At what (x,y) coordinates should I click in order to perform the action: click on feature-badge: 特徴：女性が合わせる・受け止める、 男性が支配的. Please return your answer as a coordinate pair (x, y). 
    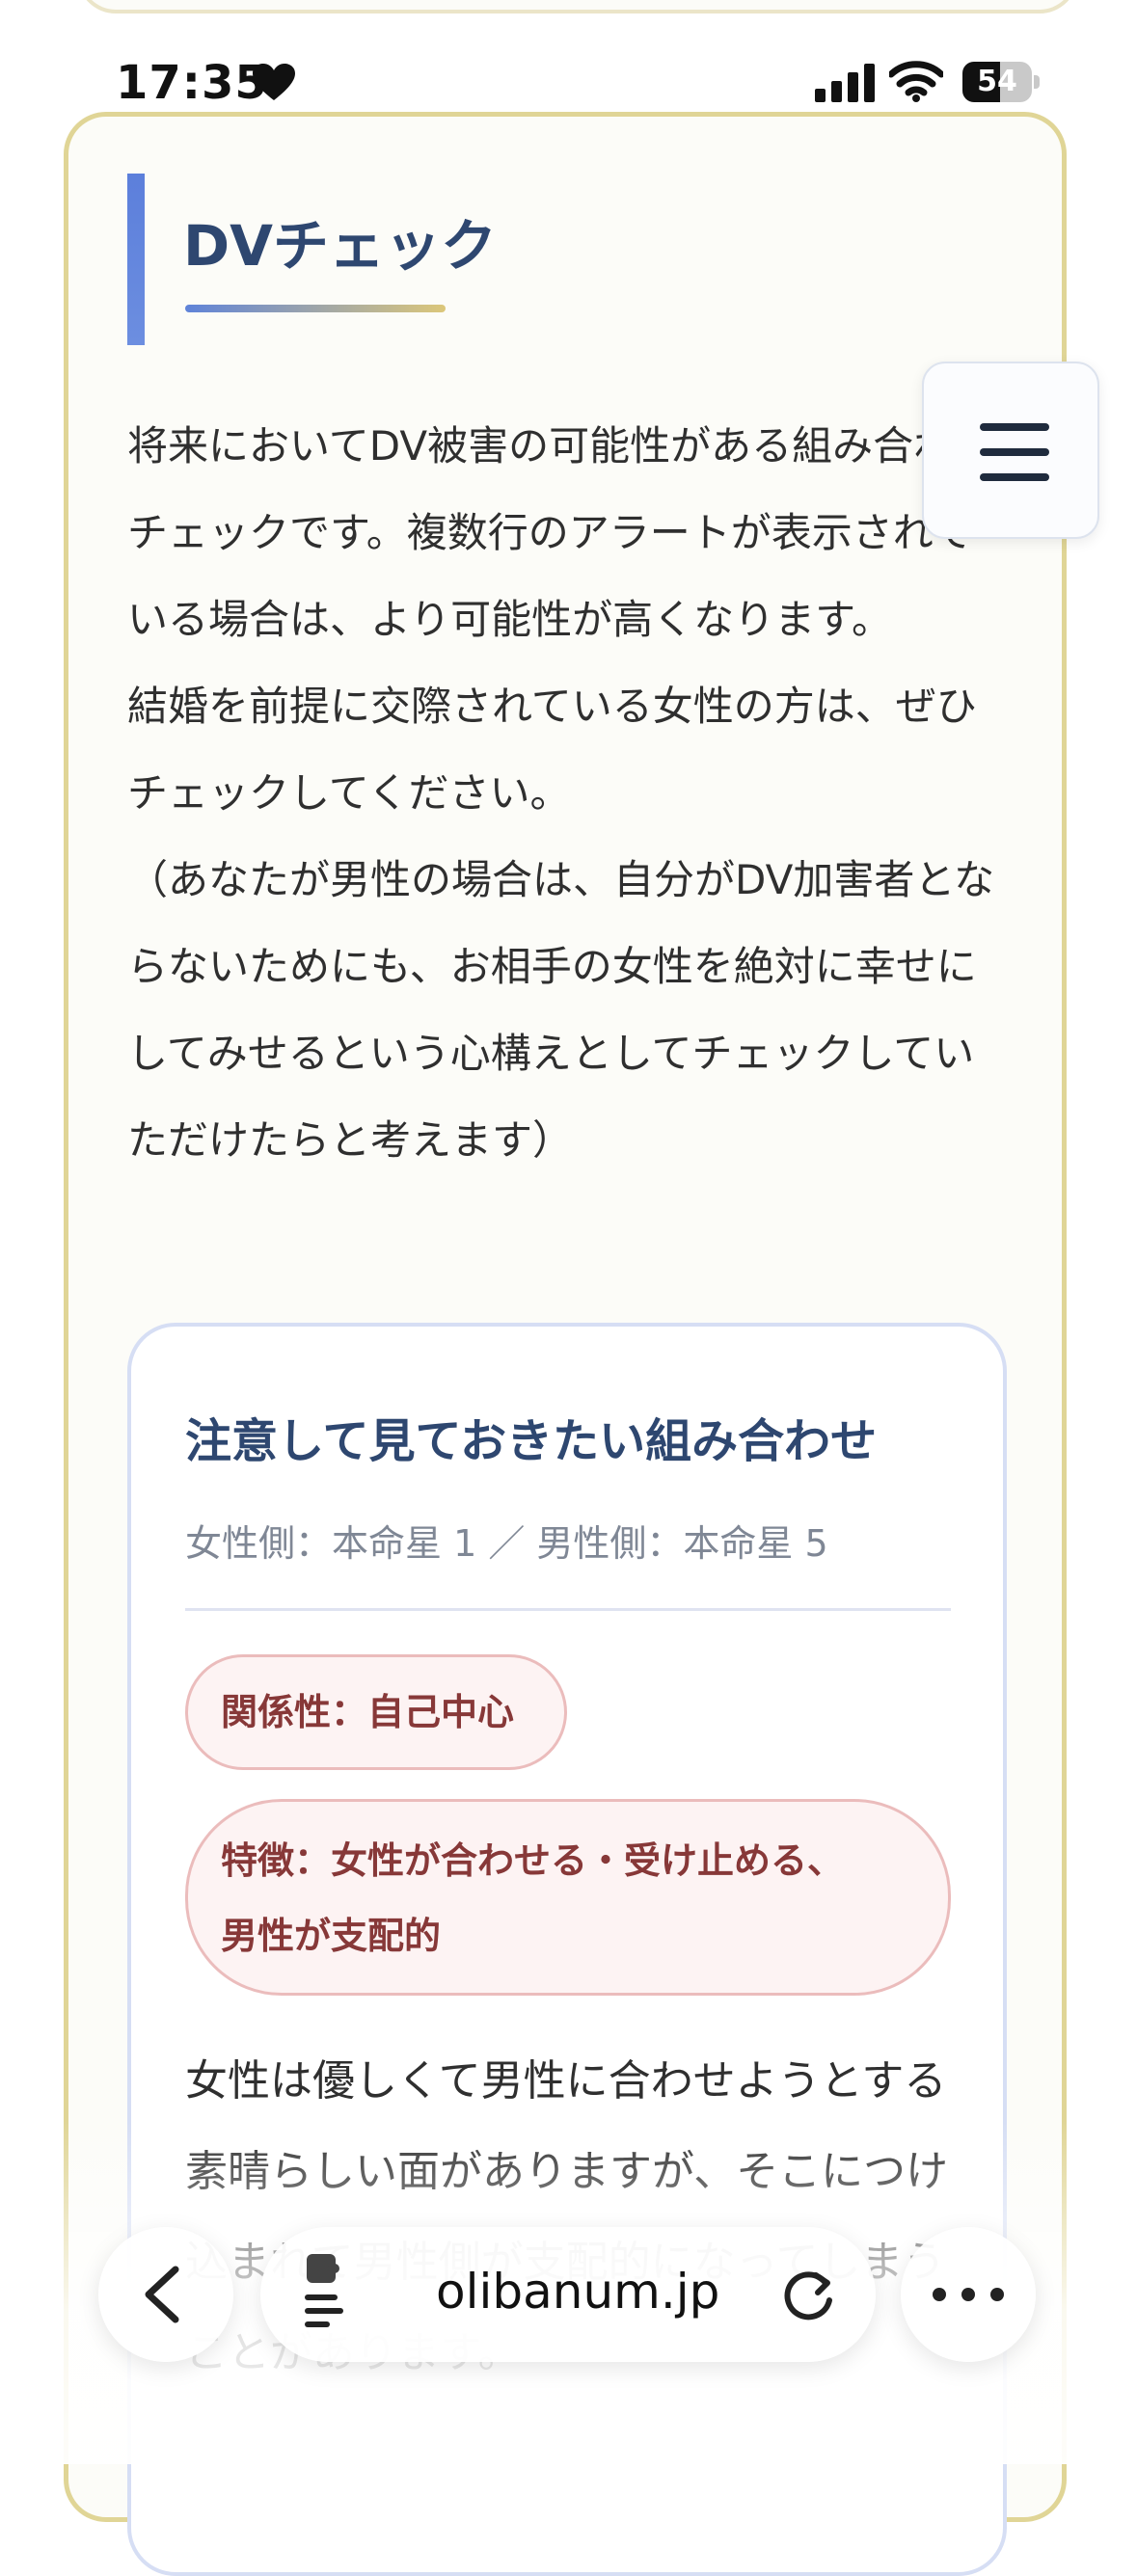
    Looking at the image, I should click on (568, 1898).